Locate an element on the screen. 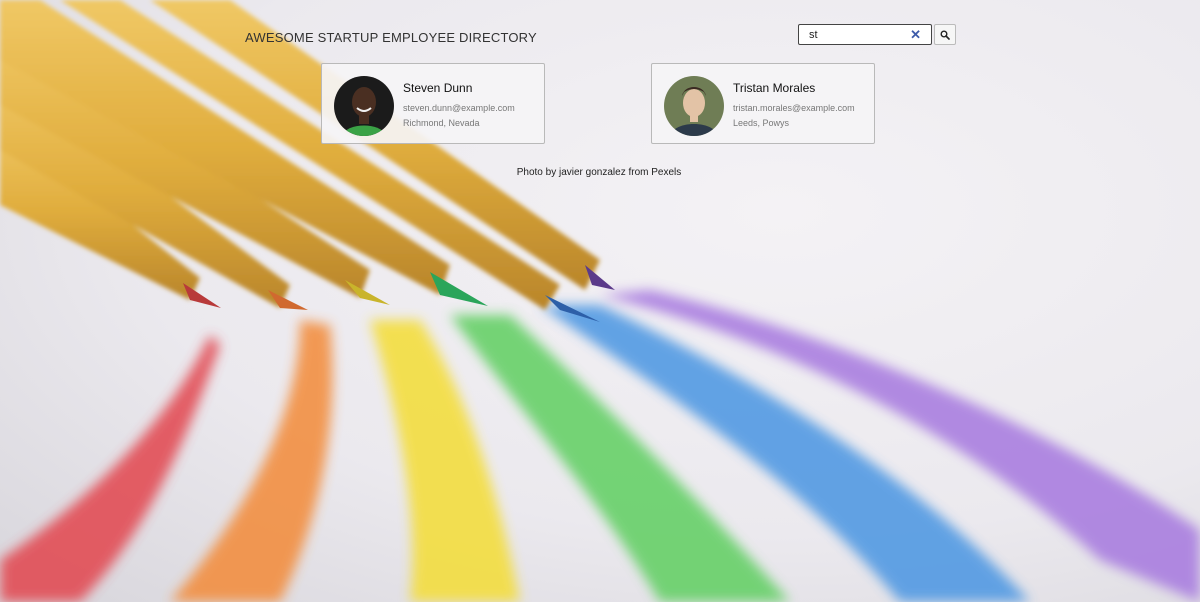 Image resolution: width=1200 pixels, height=602 pixels. employee-email: steven.dunn@example.com is located at coordinates (459, 108).